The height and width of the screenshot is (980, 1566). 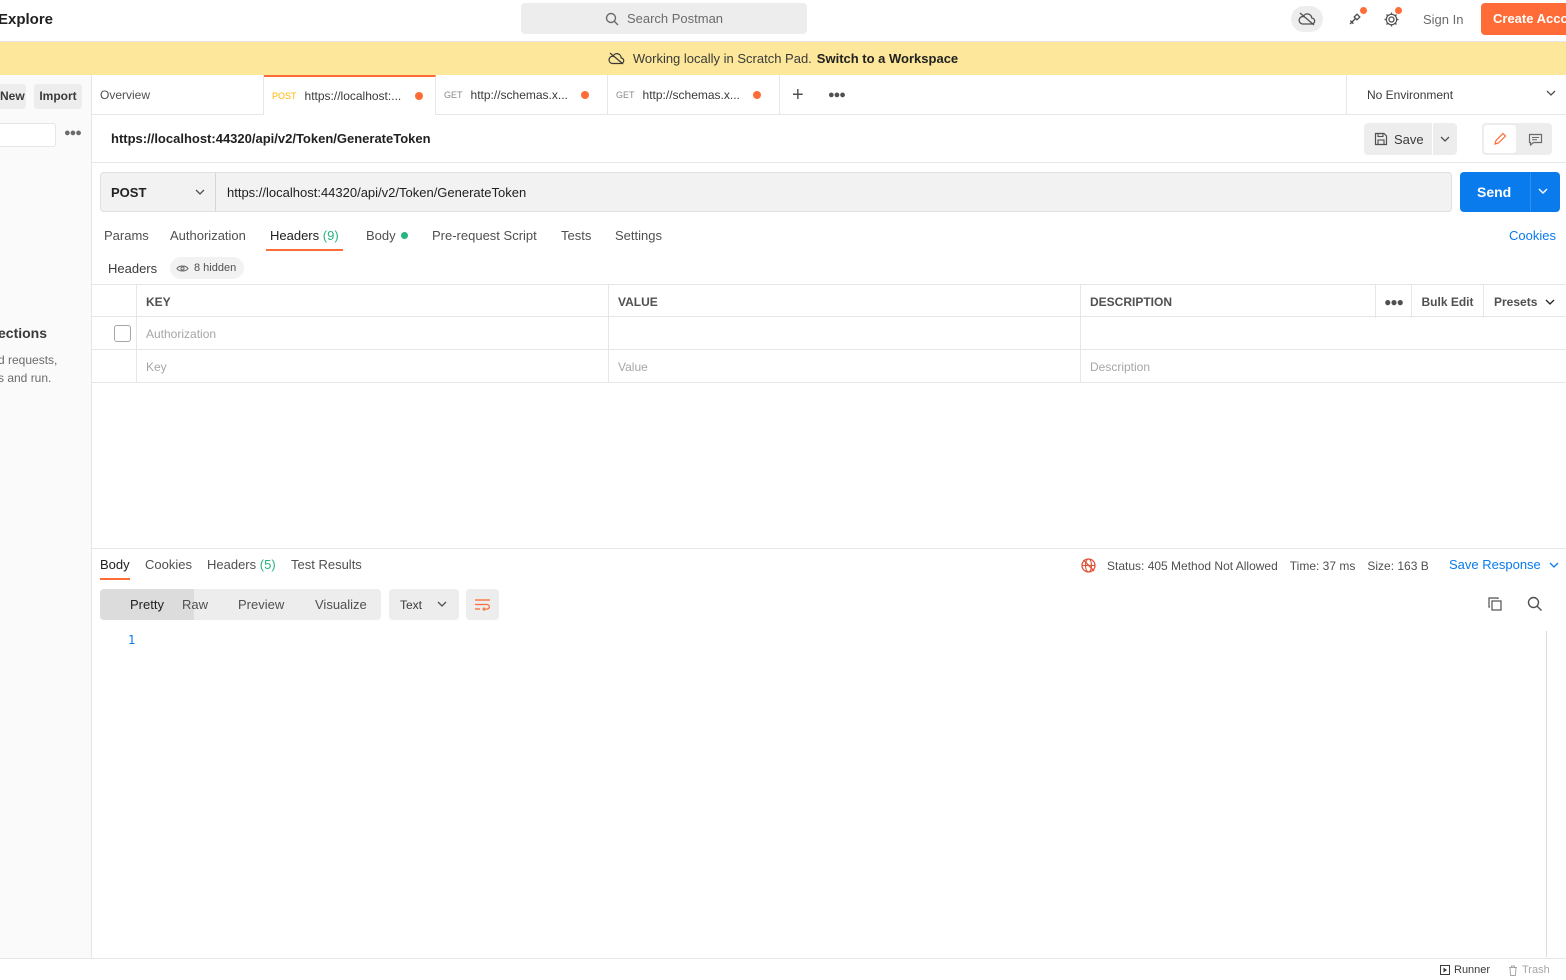 I want to click on new-key-input: Key, so click(x=372, y=366).